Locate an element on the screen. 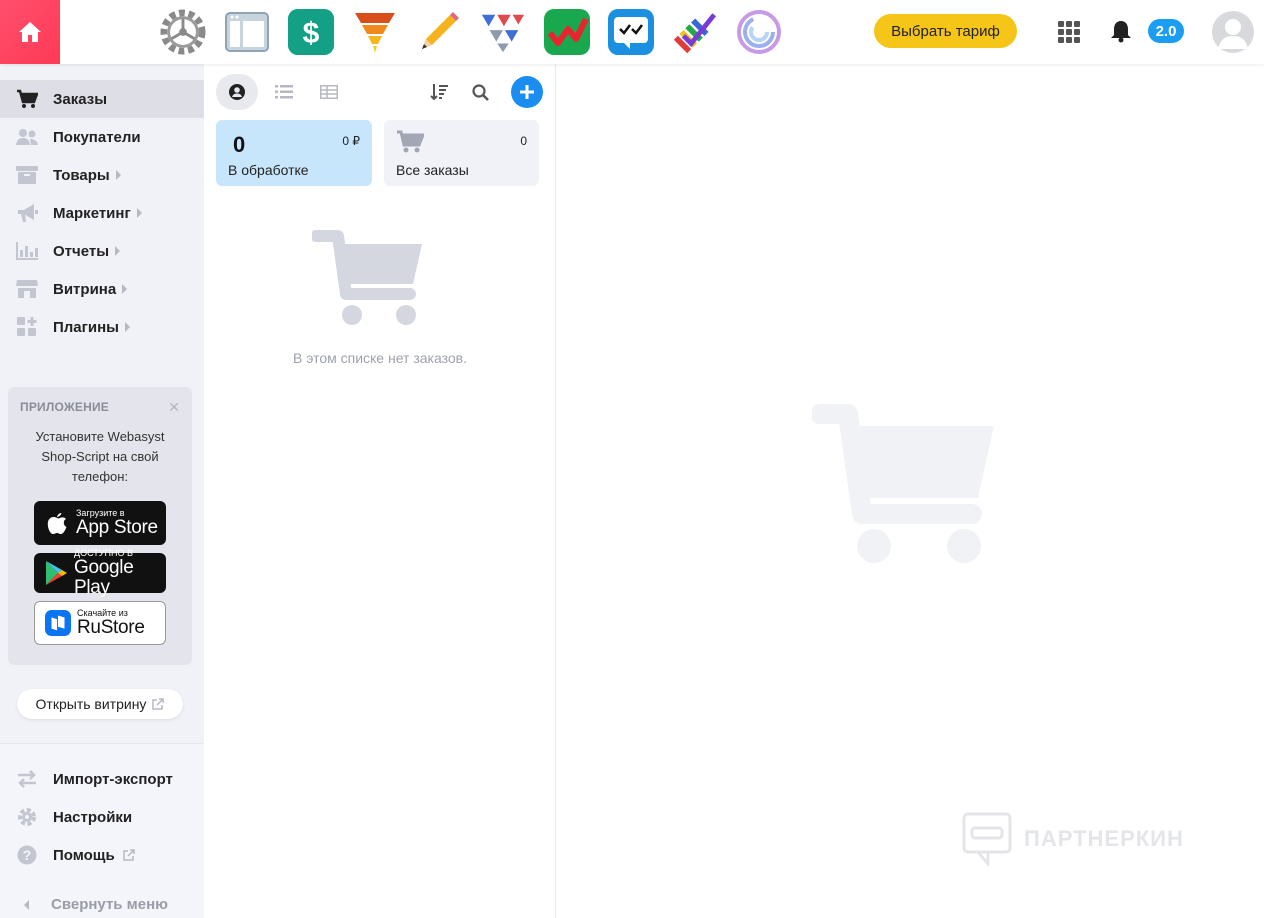 The image size is (1264, 918). rustore-text: RuStore is located at coordinates (111, 627).